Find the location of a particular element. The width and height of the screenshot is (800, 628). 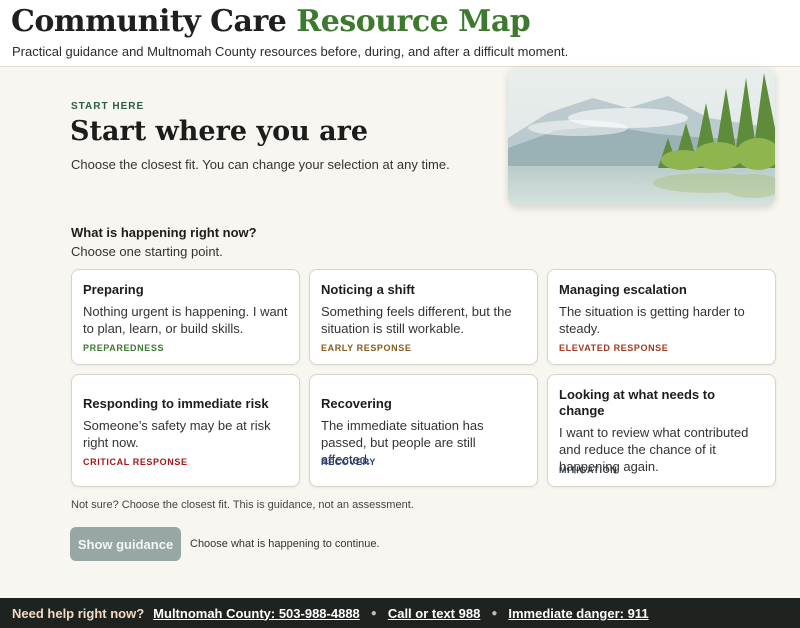

show-guidance-button: Show guidance is located at coordinates (125, 544).